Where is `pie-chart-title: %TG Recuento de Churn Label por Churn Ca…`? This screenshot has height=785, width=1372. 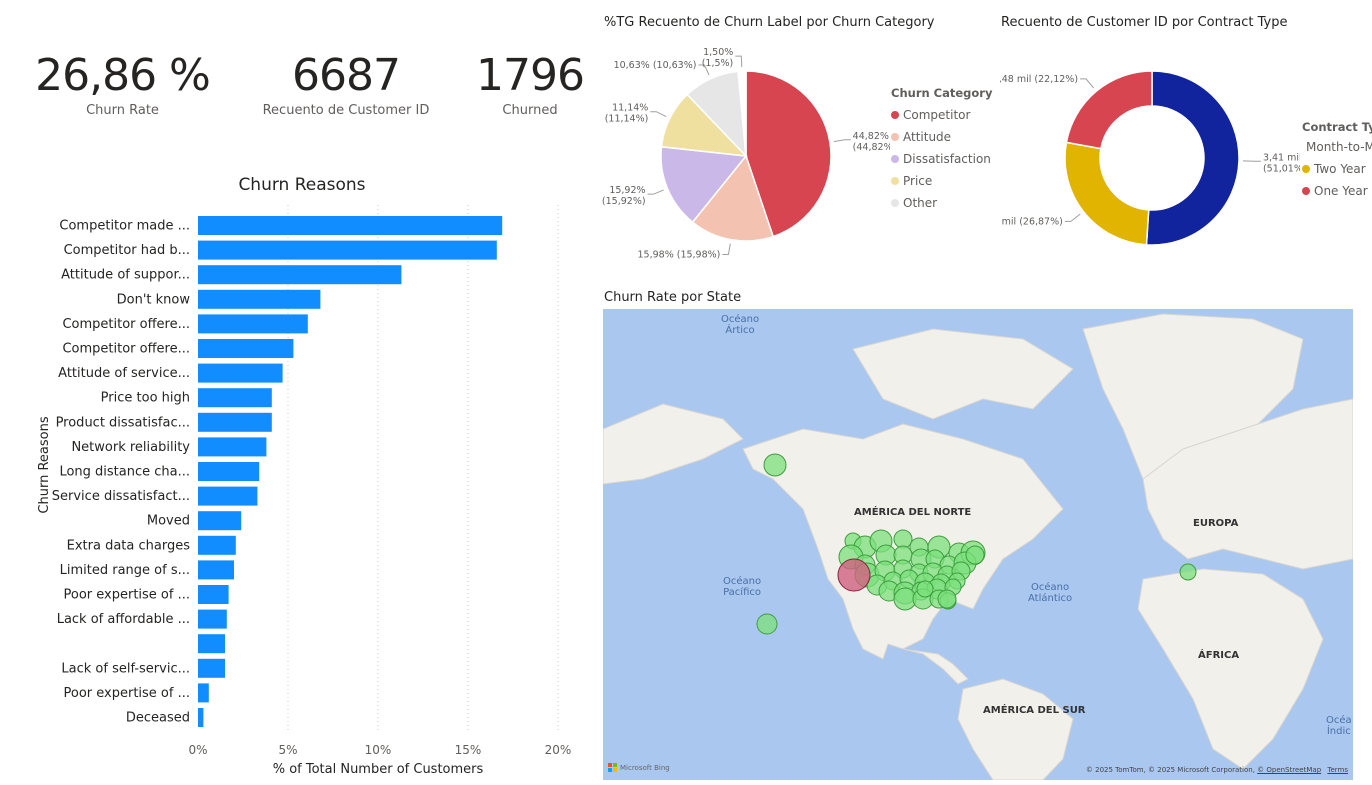
pie-chart-title: %TG Recuento de Churn Label por Churn Ca… is located at coordinates (769, 22).